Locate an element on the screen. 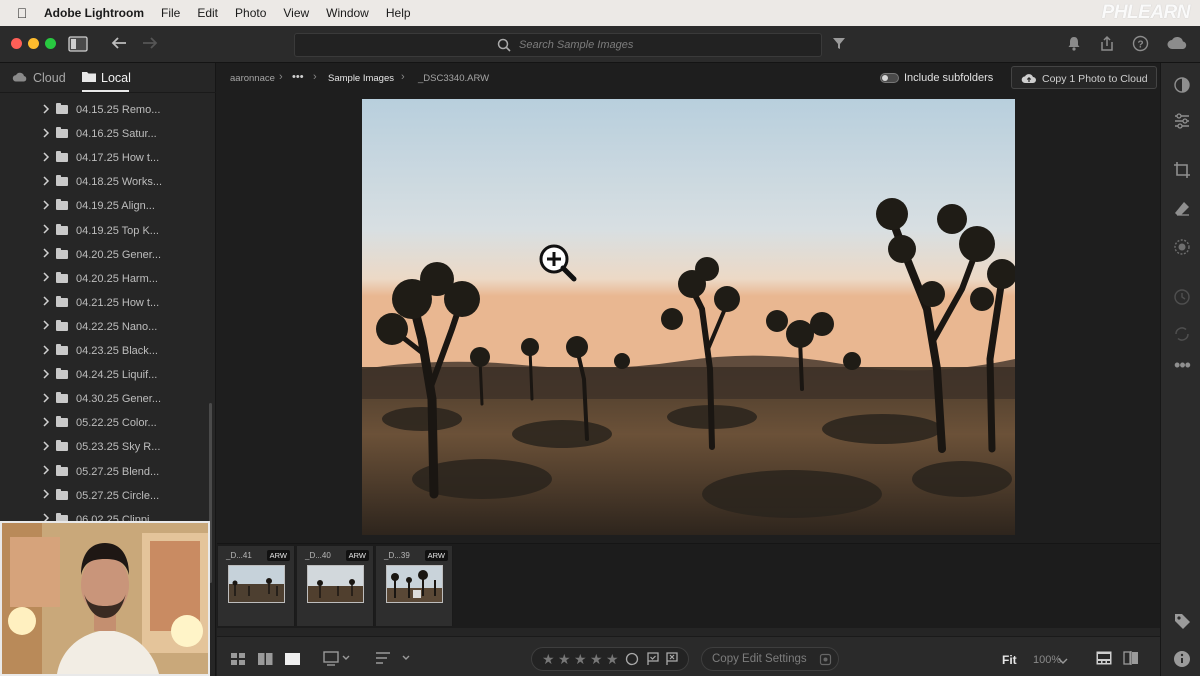 The width and height of the screenshot is (1200, 676). menu-view: View is located at coordinates (296, 13).